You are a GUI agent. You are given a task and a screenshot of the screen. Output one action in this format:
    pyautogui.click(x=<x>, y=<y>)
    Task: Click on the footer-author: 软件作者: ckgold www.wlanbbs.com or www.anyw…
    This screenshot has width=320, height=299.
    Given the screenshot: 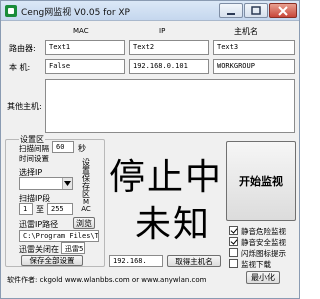 What is the action you would take?
    pyautogui.click(x=107, y=280)
    